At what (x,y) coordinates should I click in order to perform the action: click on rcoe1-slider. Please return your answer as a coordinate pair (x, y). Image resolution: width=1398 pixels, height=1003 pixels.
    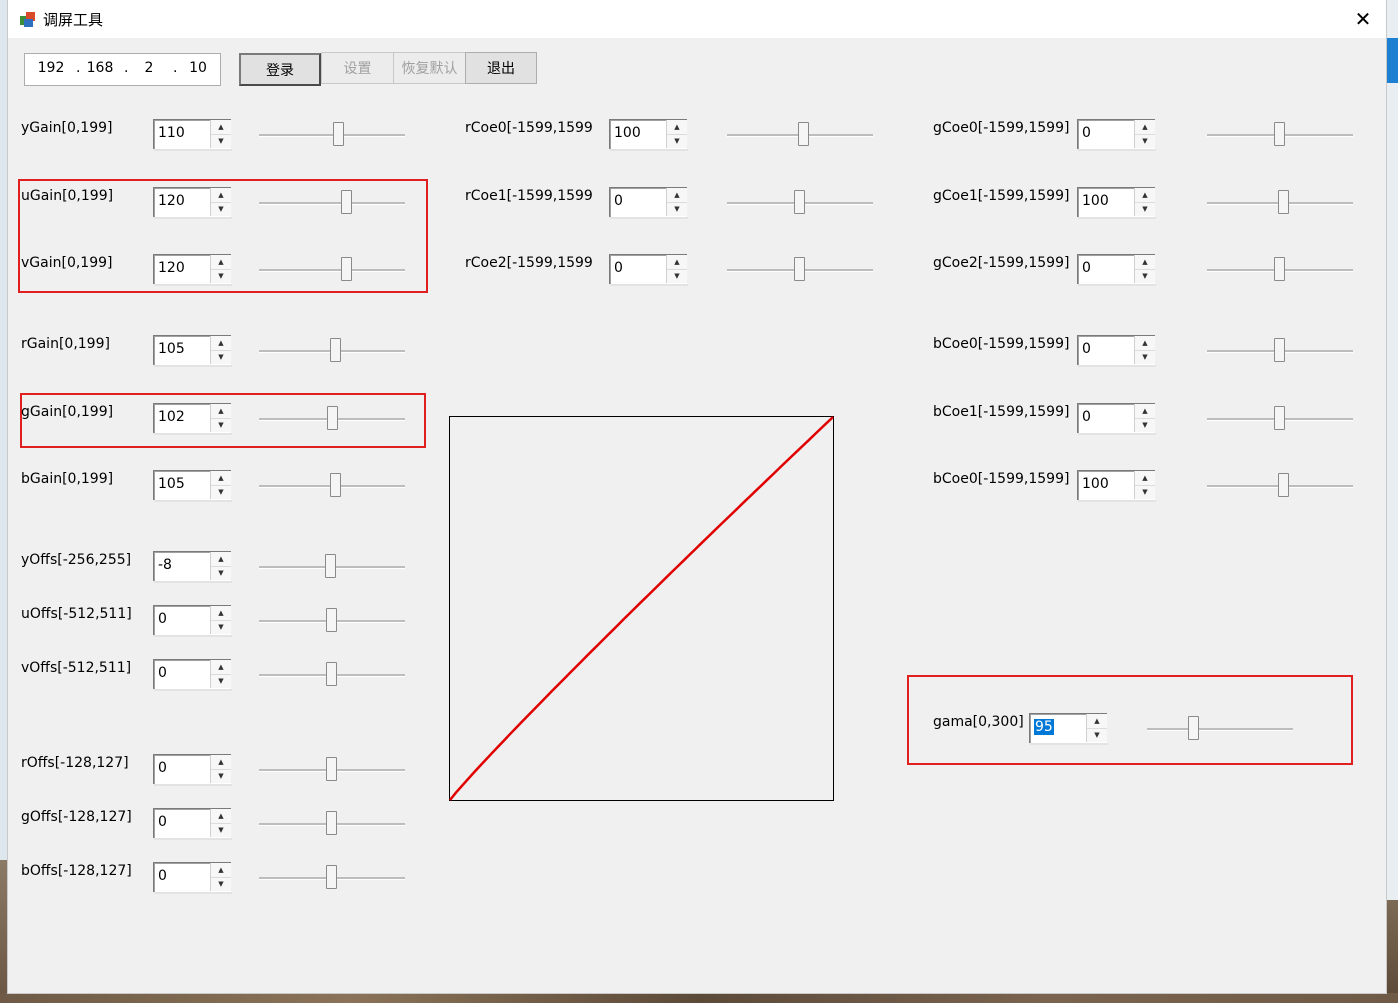
    Looking at the image, I should click on (800, 203).